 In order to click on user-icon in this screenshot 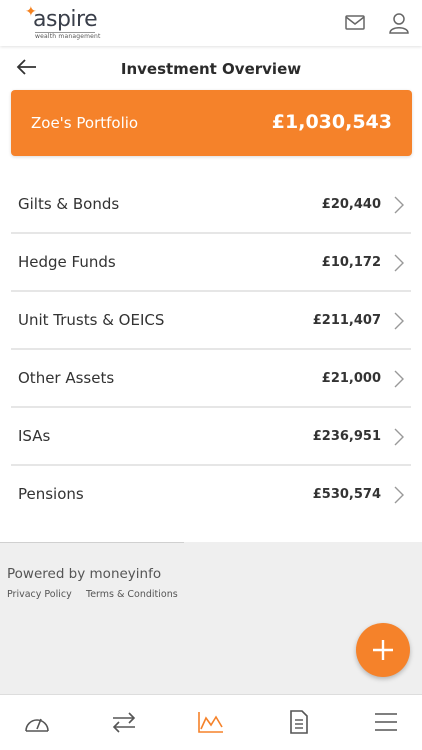, I will do `click(399, 23)`.